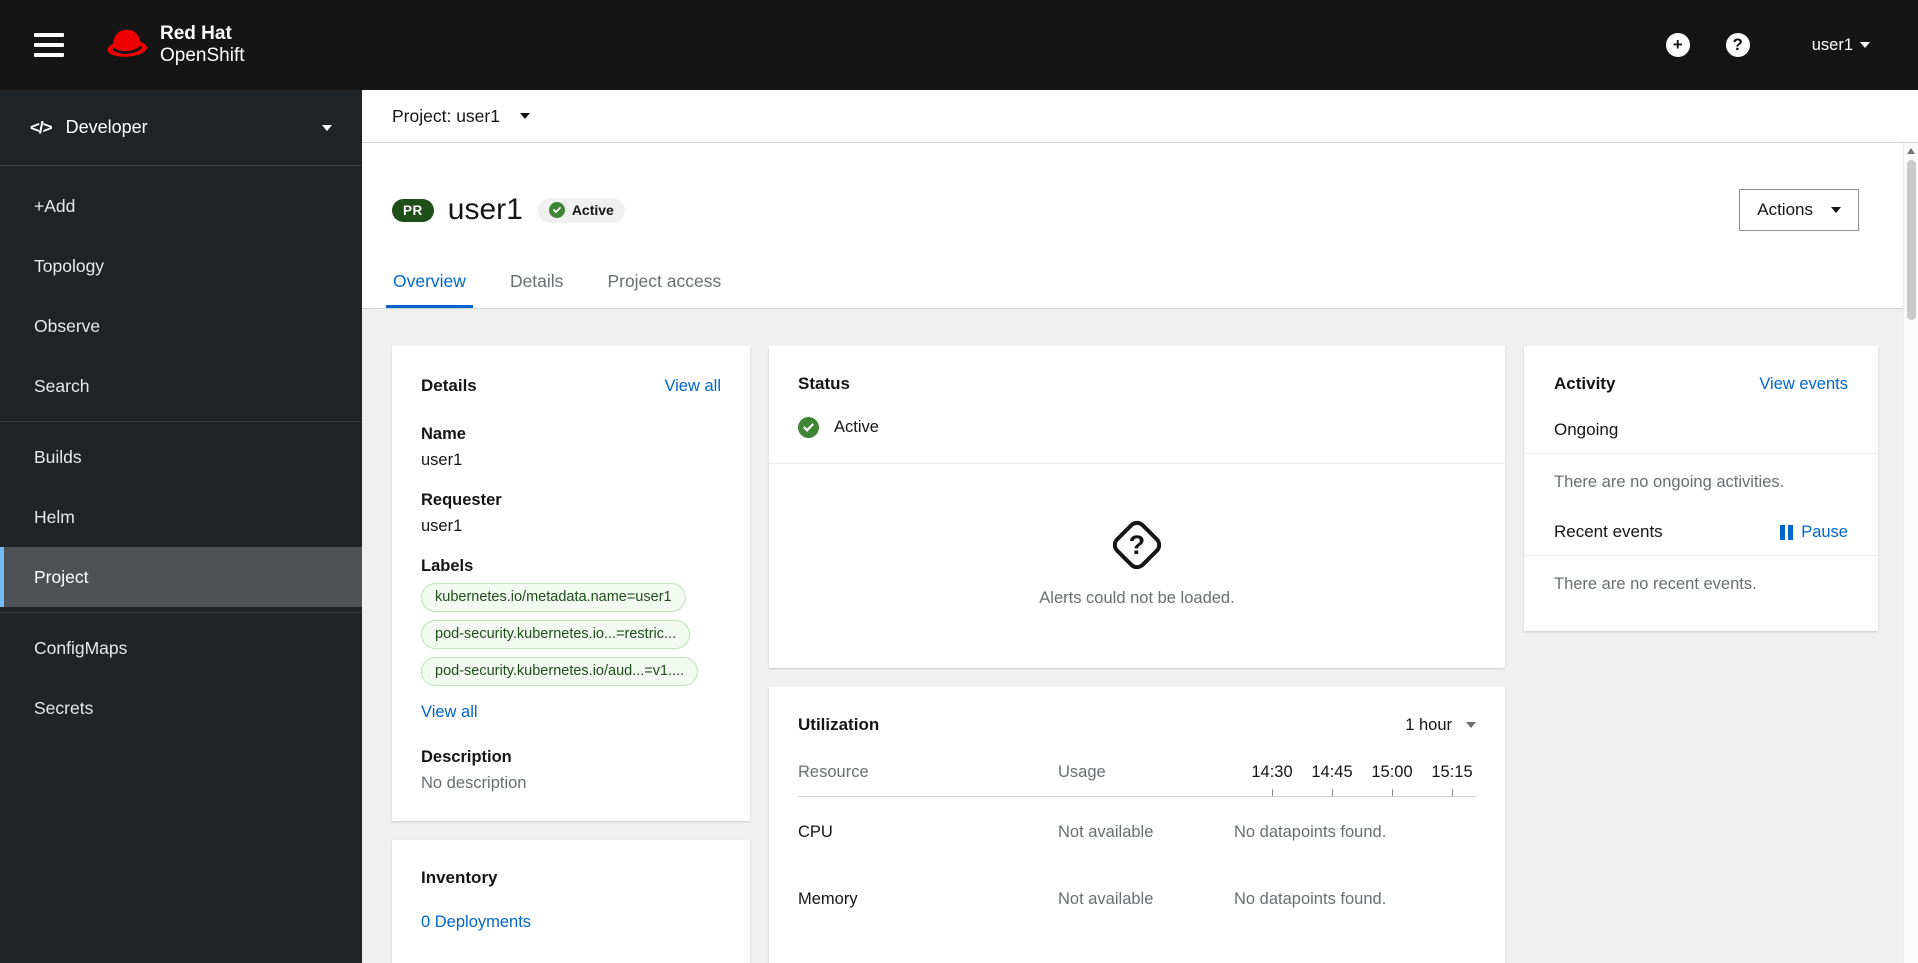 Image resolution: width=1918 pixels, height=963 pixels. I want to click on status-card-title: Status, so click(824, 383).